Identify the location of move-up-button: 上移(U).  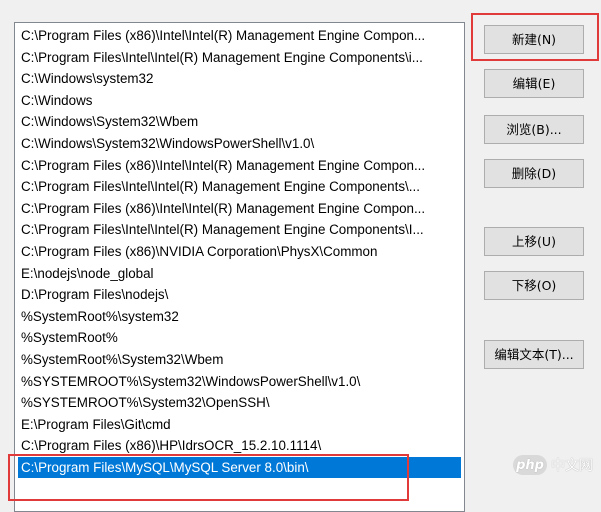
(534, 241).